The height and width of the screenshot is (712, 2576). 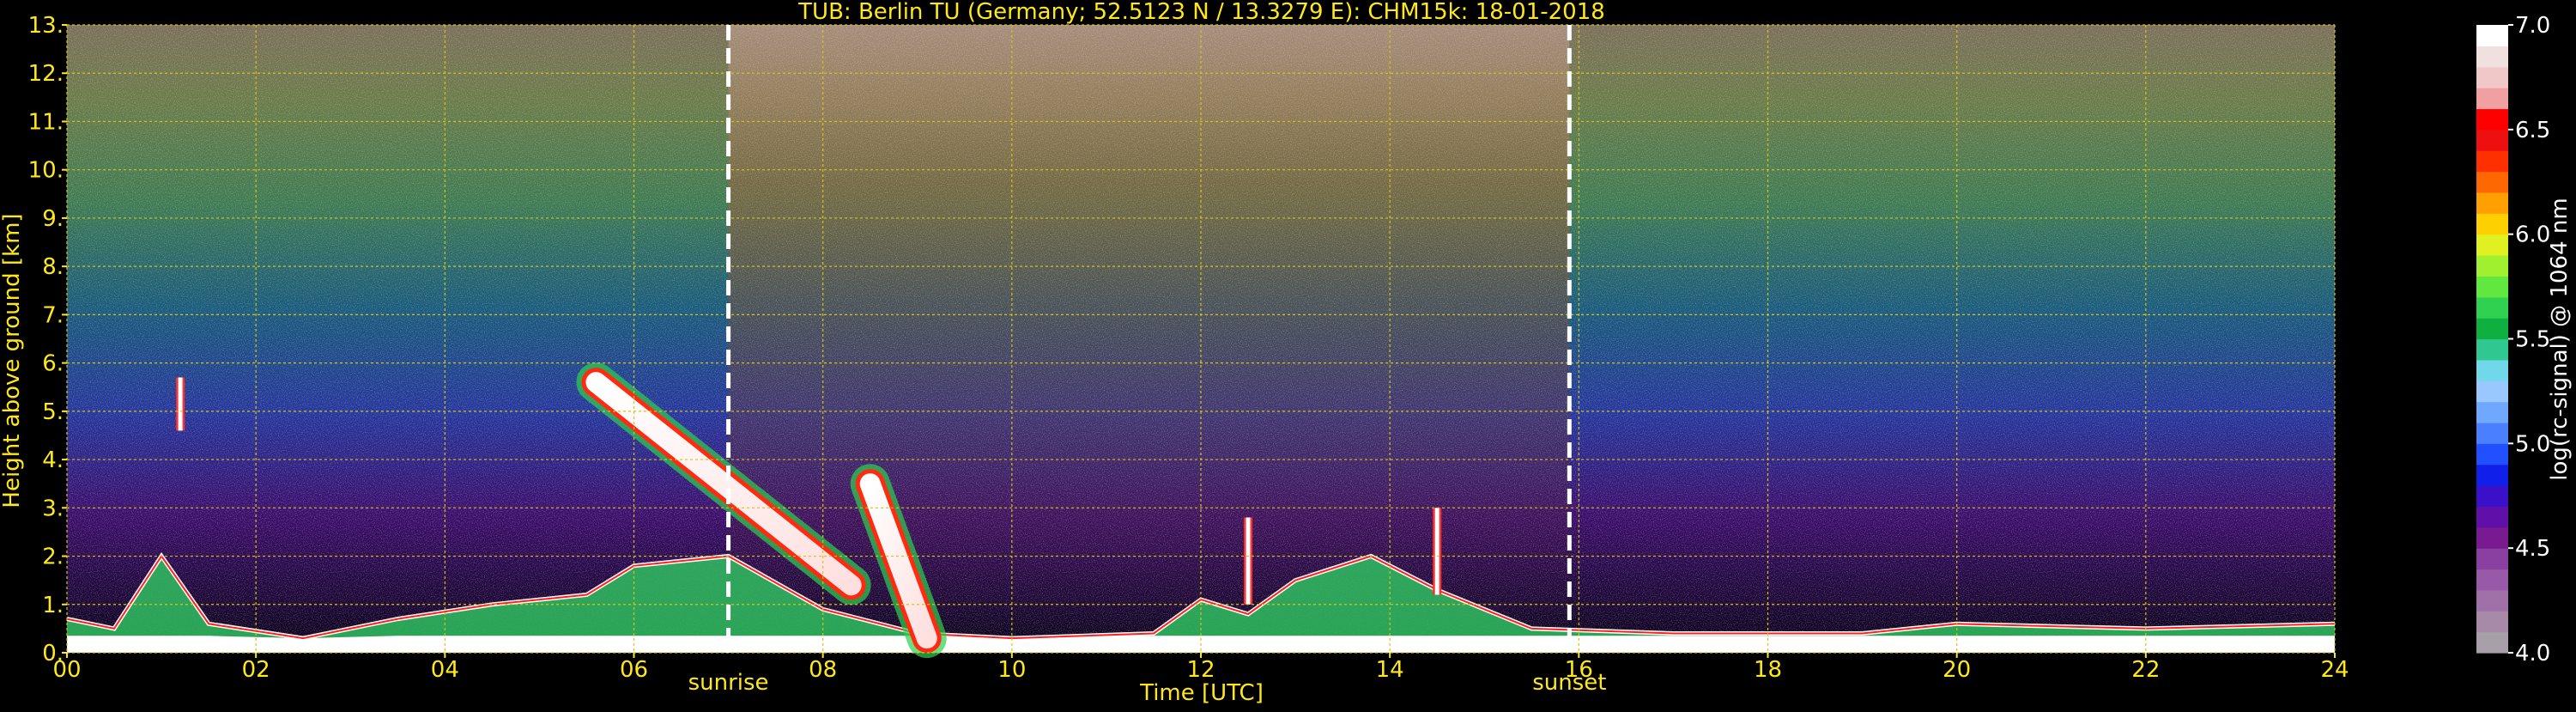 What do you see at coordinates (1201, 693) in the screenshot?
I see `x-axis-label: Time [UTC]` at bounding box center [1201, 693].